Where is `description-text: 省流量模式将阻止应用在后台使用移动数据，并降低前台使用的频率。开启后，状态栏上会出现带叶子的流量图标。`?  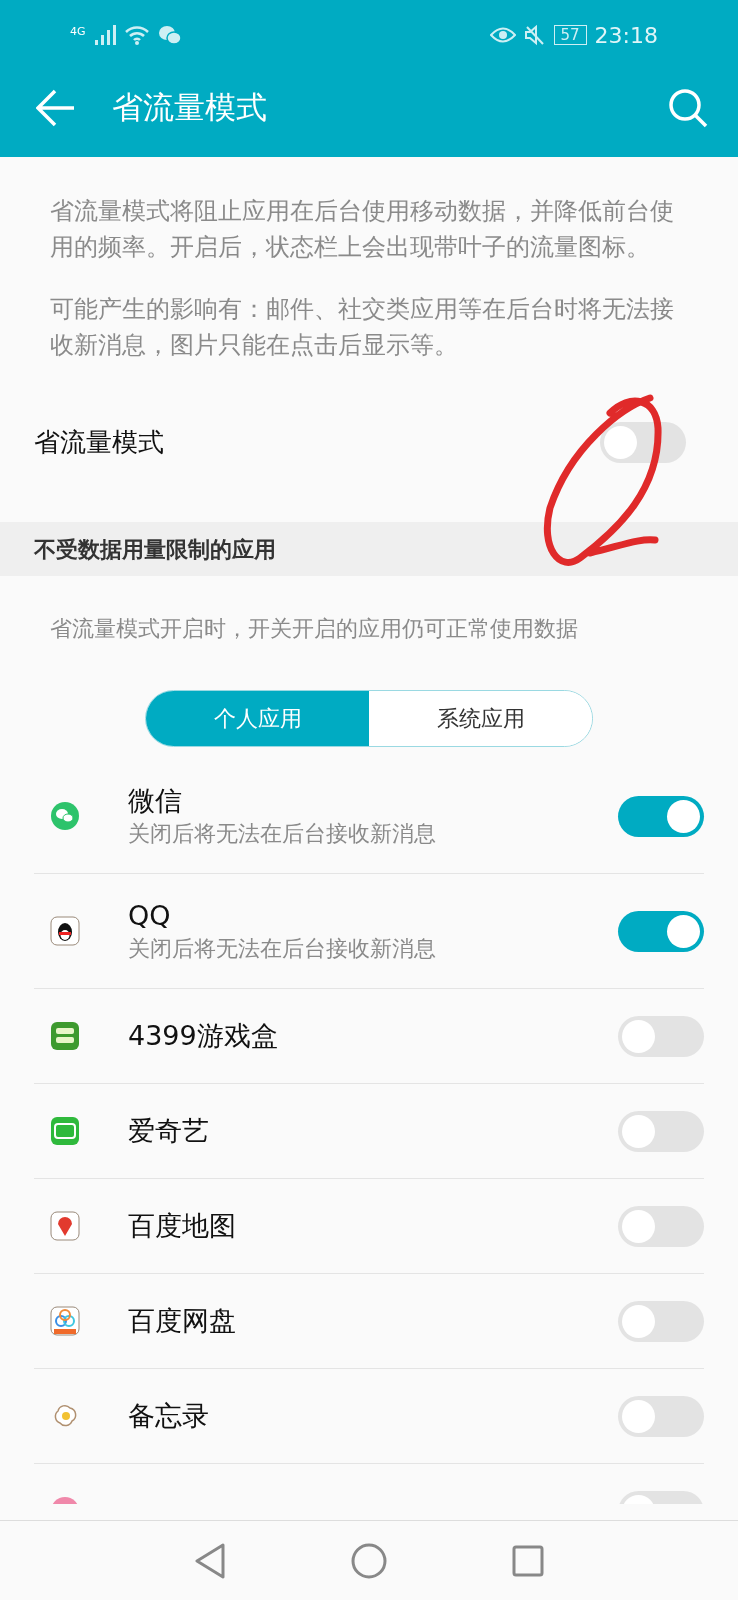
description-text: 省流量模式将阻止应用在后台使用移动数据，并降低前台使用的频率。开启后，状态栏上会出现带叶子的流量图标。 is located at coordinates (362, 229).